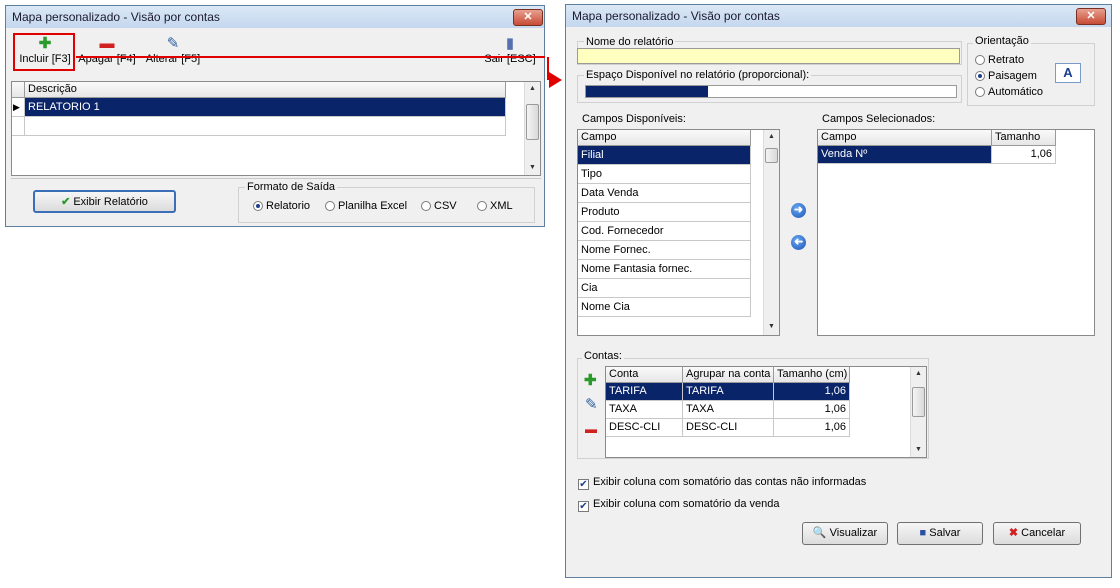 The image size is (1120, 588). Describe the element at coordinates (771, 91) in the screenshot. I see `espaco-progress-bar` at that location.